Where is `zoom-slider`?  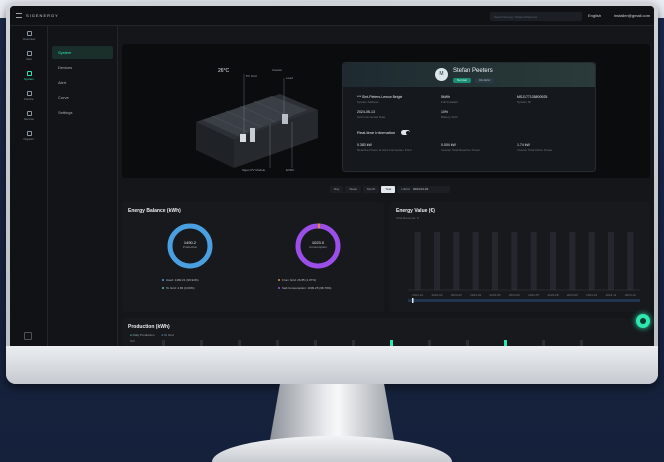 zoom-slider is located at coordinates (524, 300).